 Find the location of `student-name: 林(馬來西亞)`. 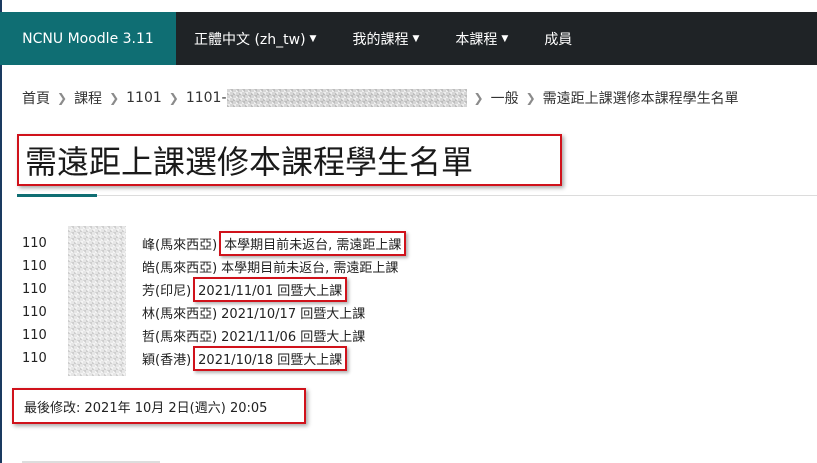

student-name: 林(馬來西亞) is located at coordinates (180, 314).